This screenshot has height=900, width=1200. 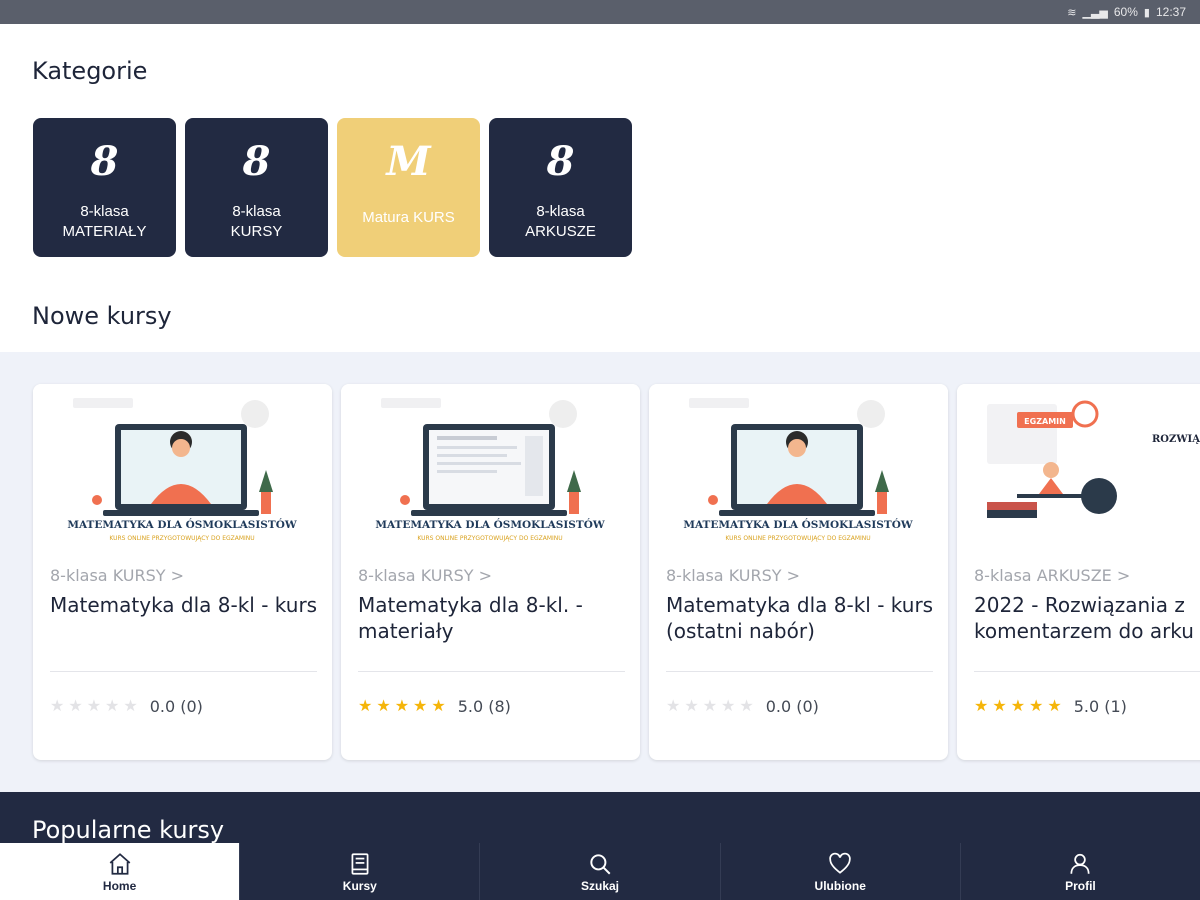 What do you see at coordinates (1093, 459) in the screenshot?
I see `exam-illustration: EGZAMIN ROZWIĄ Z KOMENTAR` at bounding box center [1093, 459].